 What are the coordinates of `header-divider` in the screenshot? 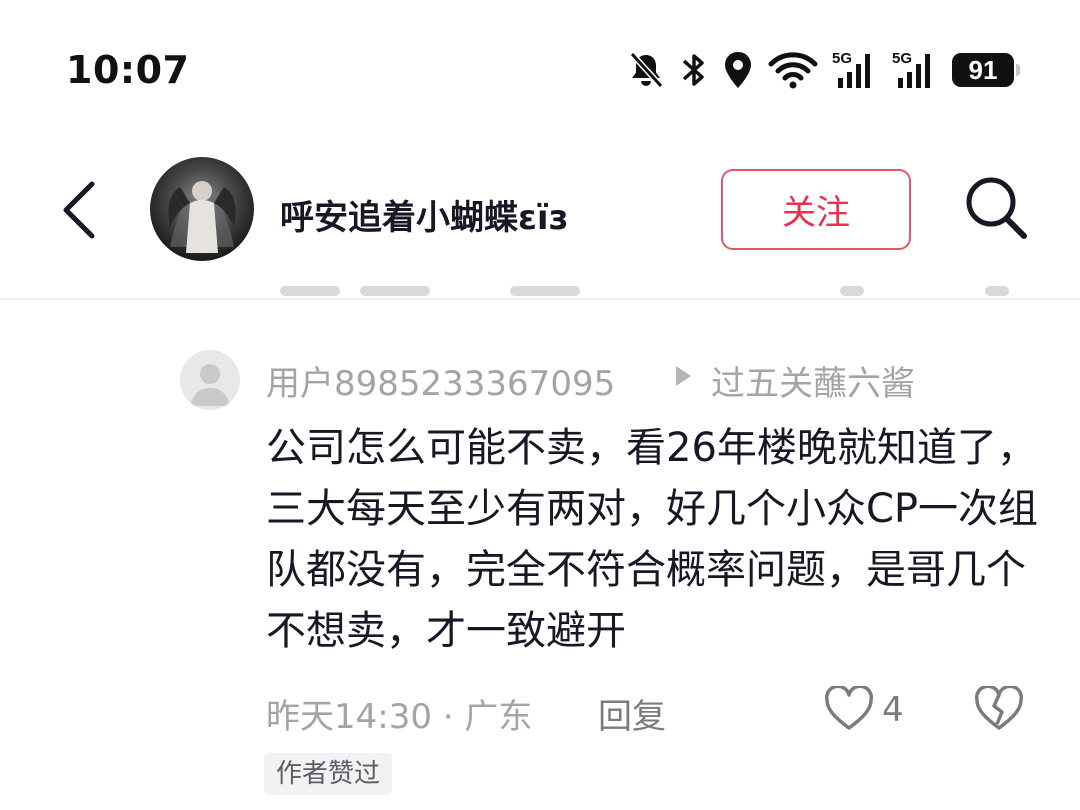 It's located at (540, 299).